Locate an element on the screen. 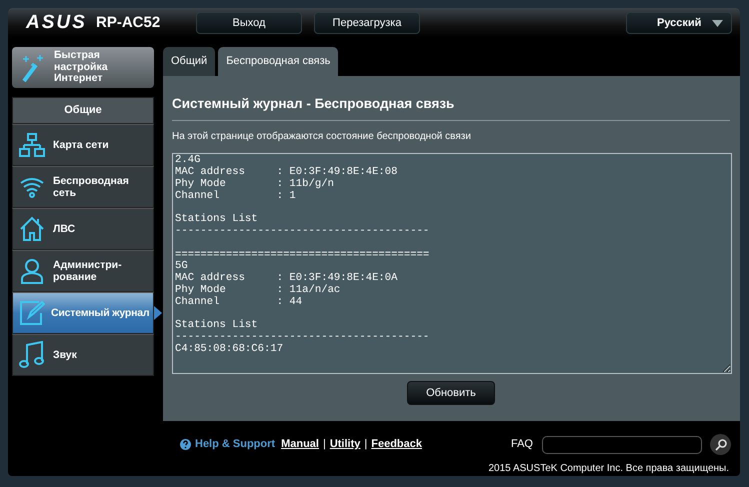  search-icon is located at coordinates (720, 444).